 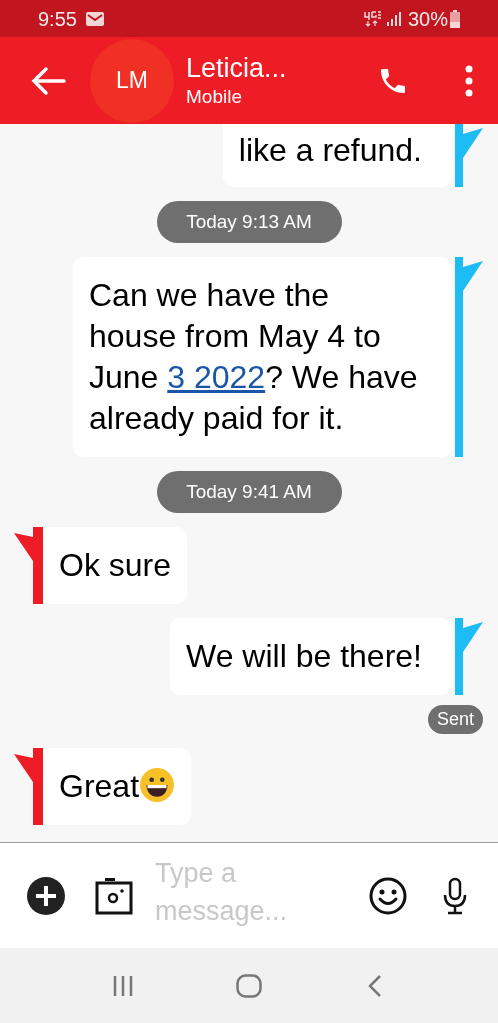 I want to click on message-text: Can we have the house from May 4 to June 3 2022? We have already paid for it., so click(x=253, y=356).